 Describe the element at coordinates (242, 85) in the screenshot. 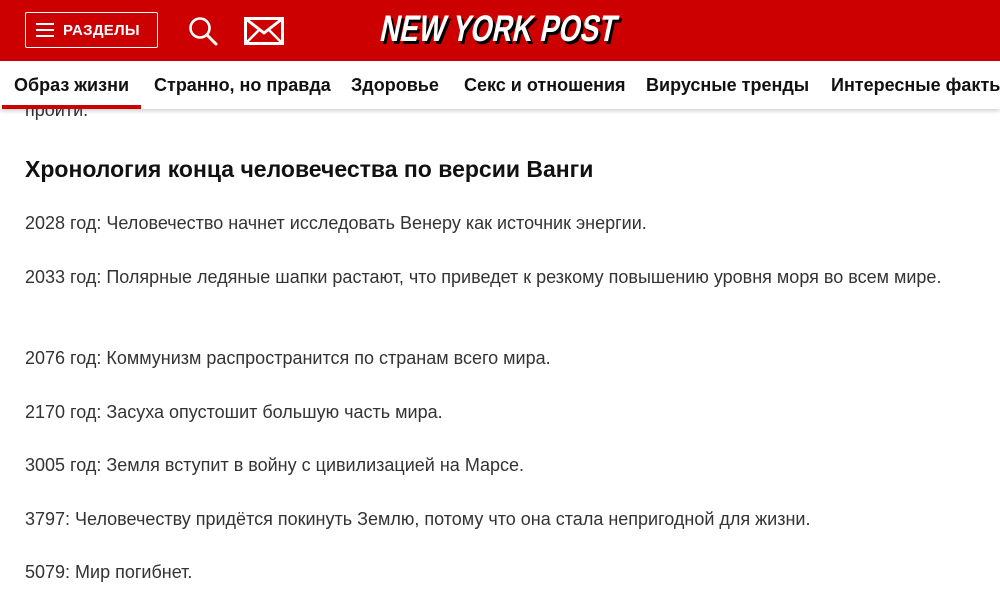

I see `nav-item-weird-but-true: Странно, но правда` at that location.